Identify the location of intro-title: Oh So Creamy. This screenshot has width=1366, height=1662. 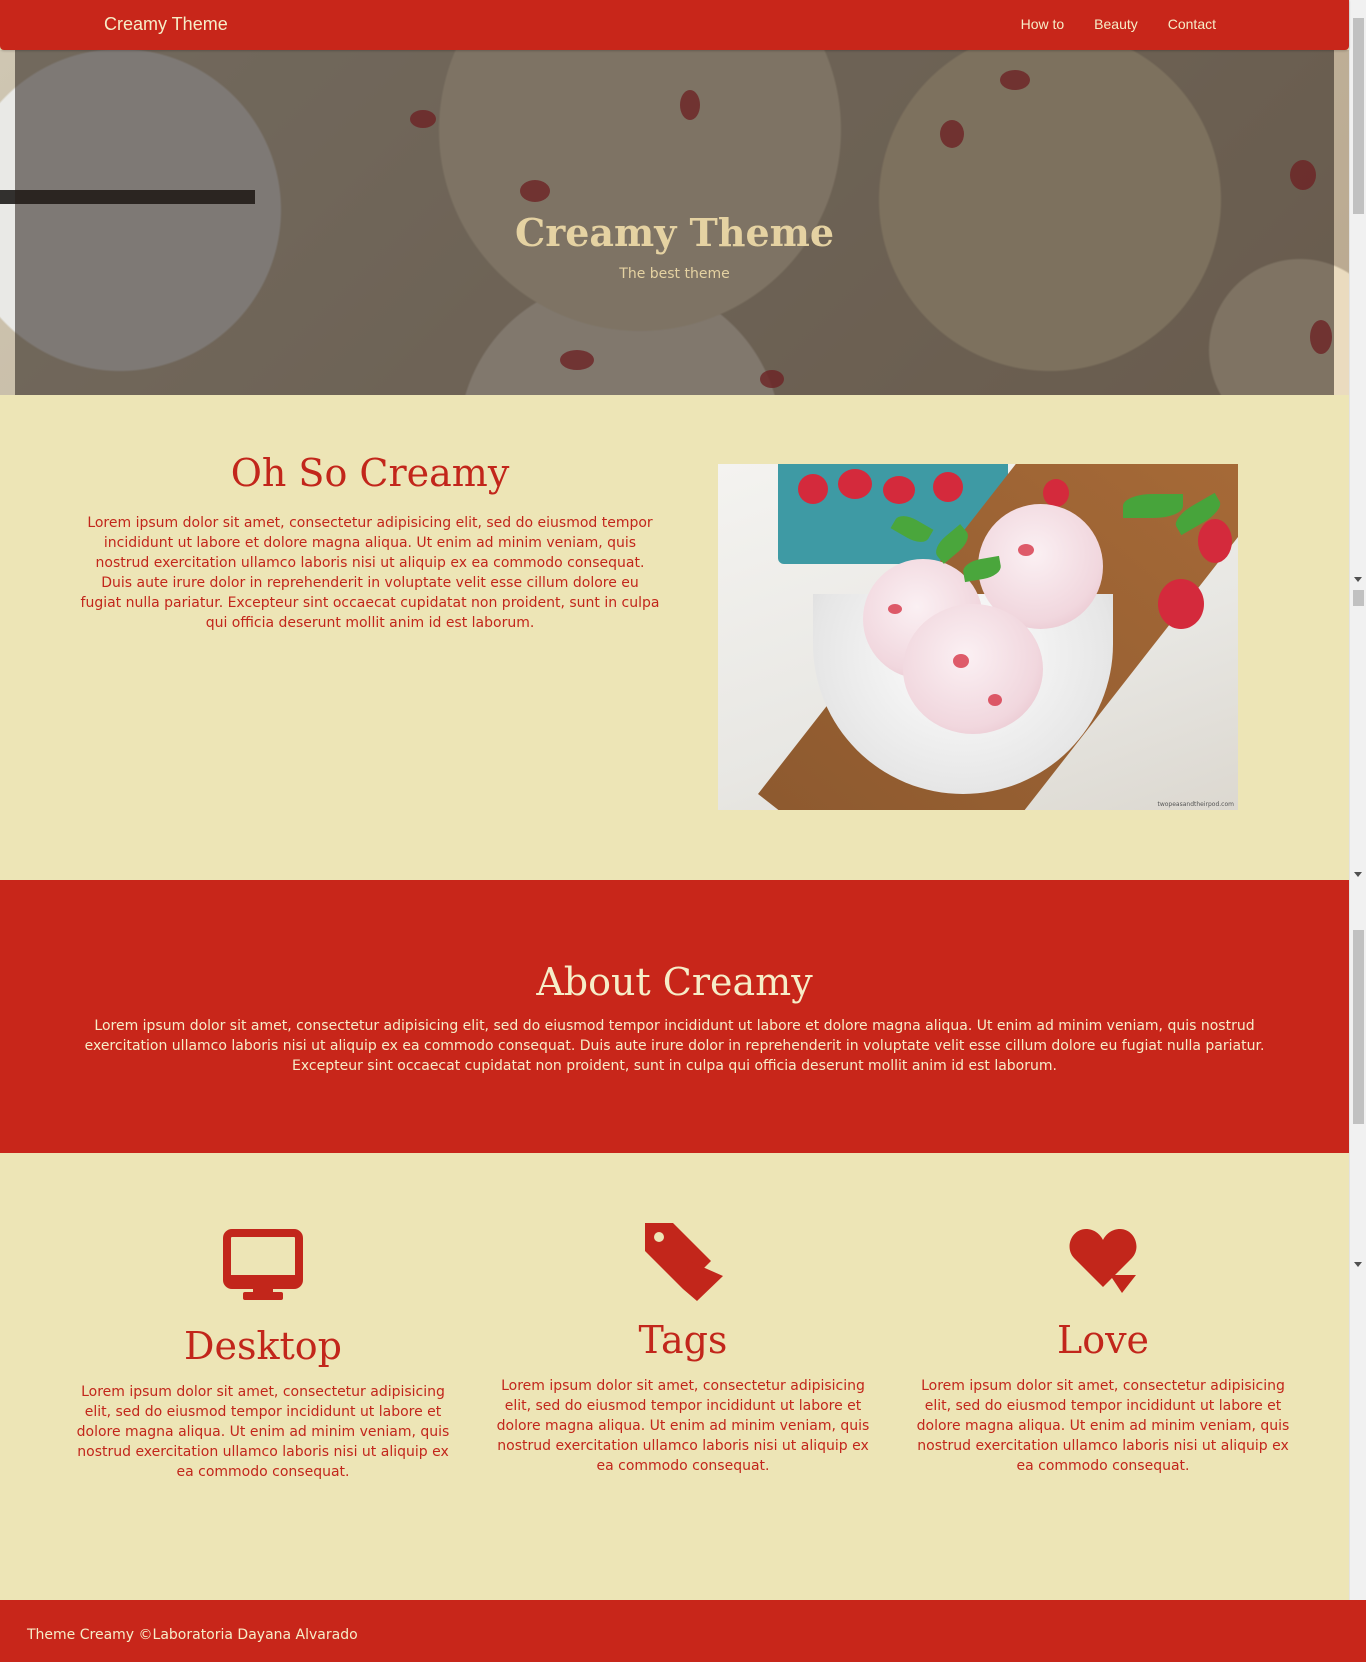
(370, 473).